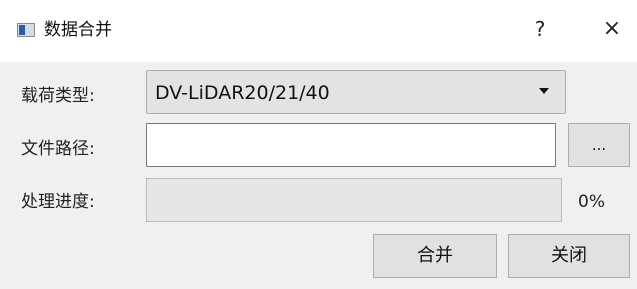 Image resolution: width=637 pixels, height=289 pixels. I want to click on file-path-input, so click(351, 145).